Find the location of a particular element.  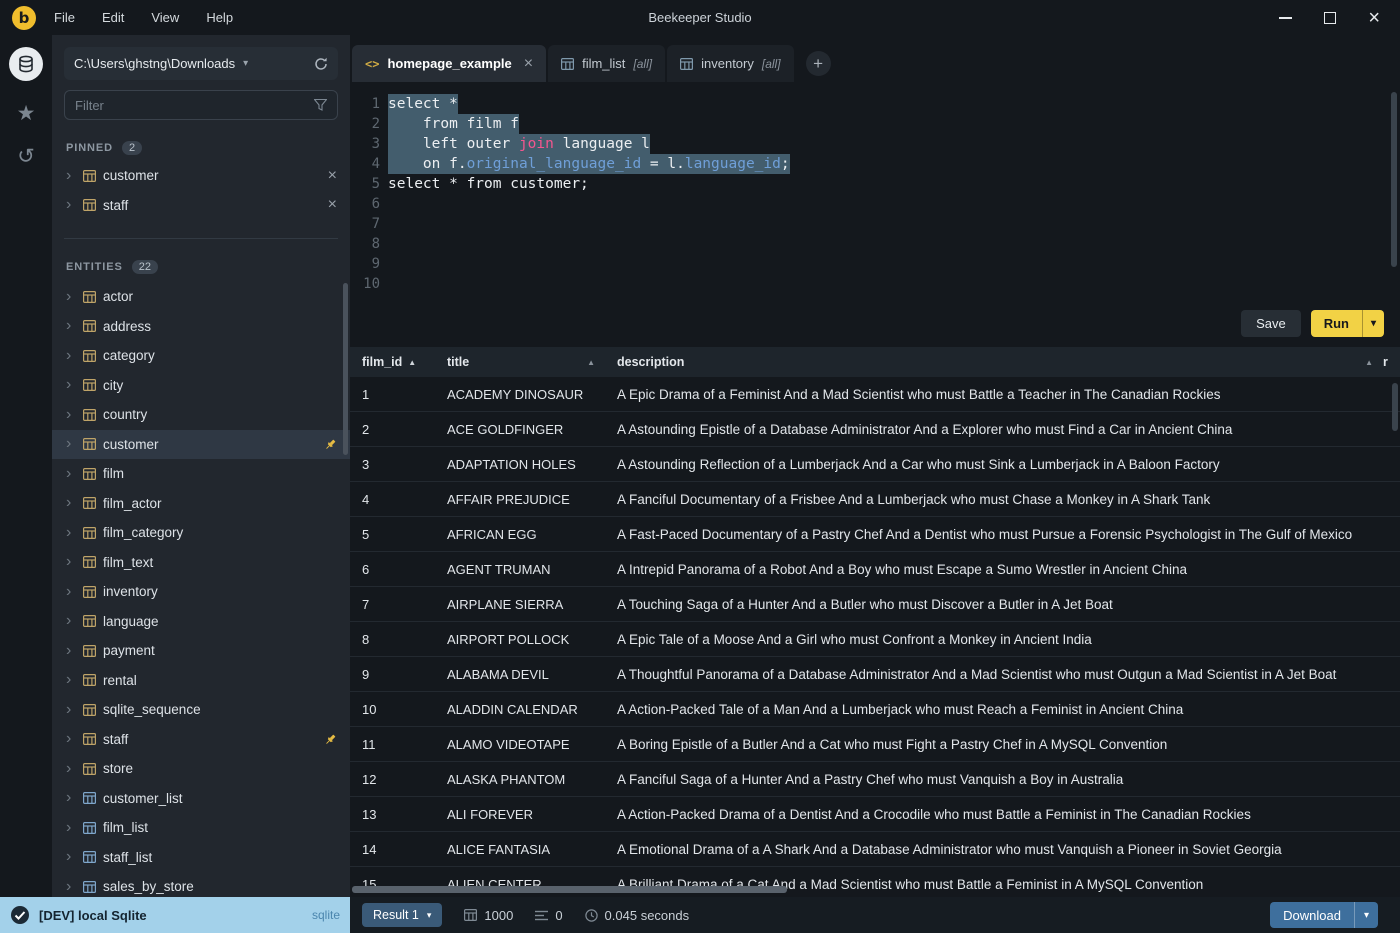

history-icon: ↺ is located at coordinates (26, 156).